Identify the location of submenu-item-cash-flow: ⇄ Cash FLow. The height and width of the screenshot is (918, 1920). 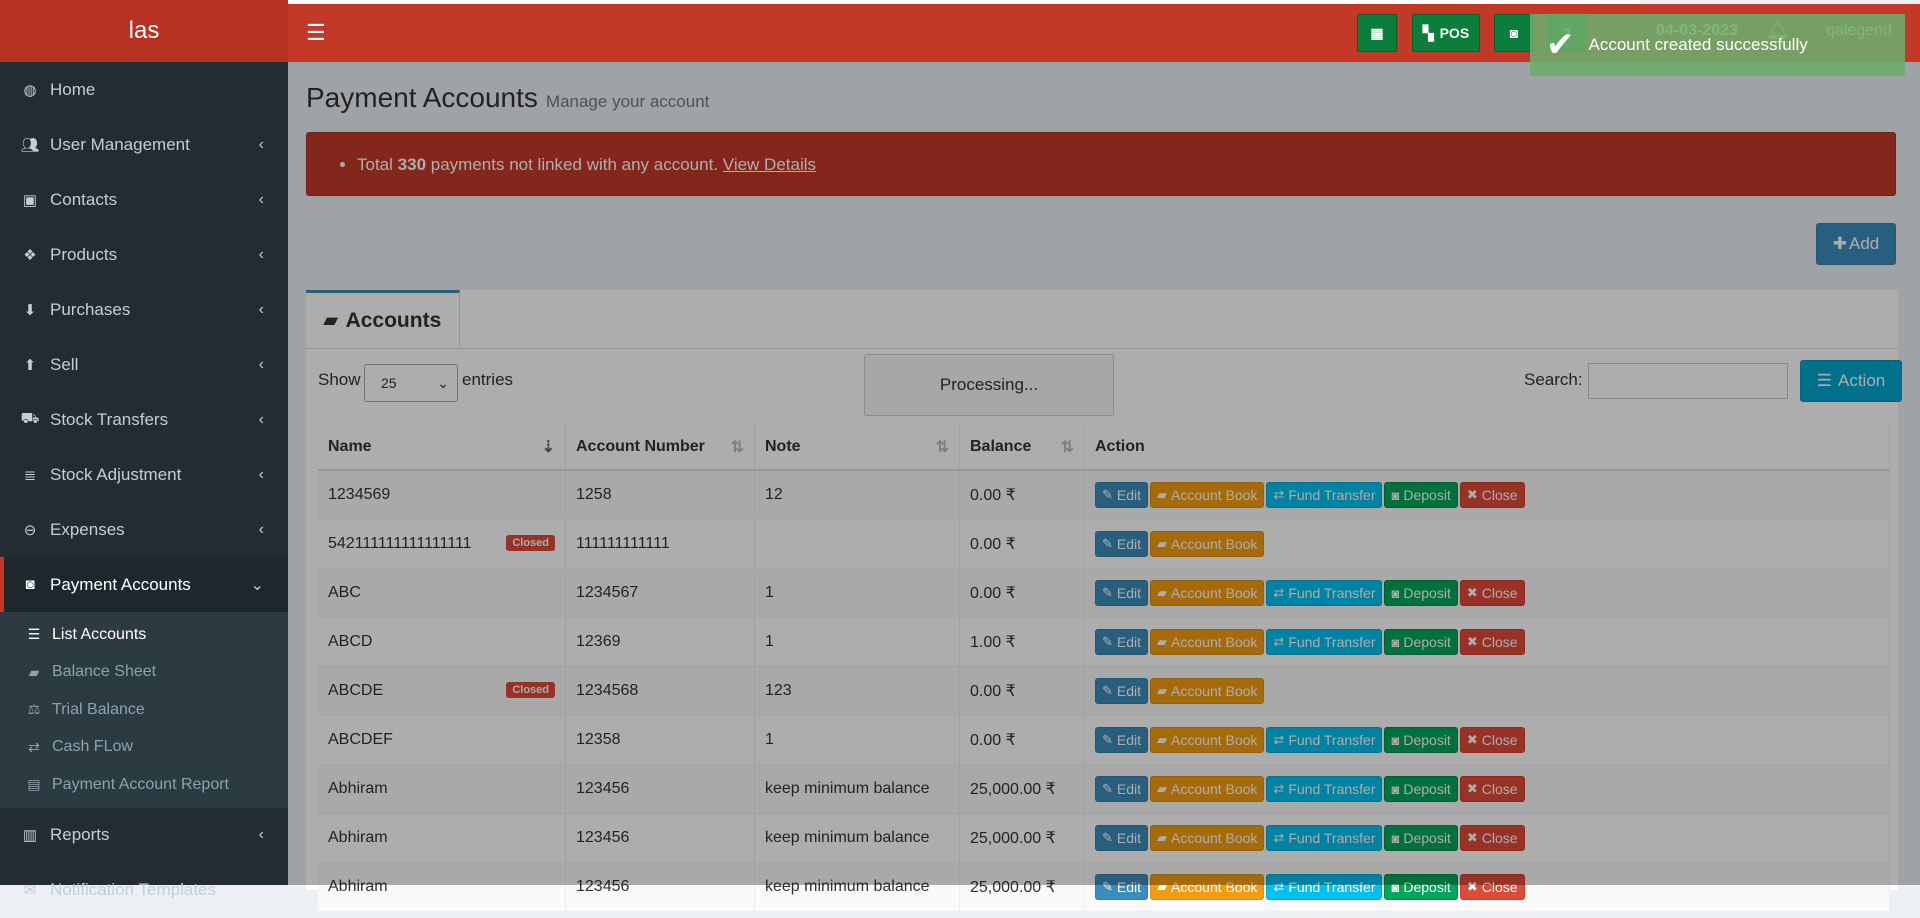
(144, 748).